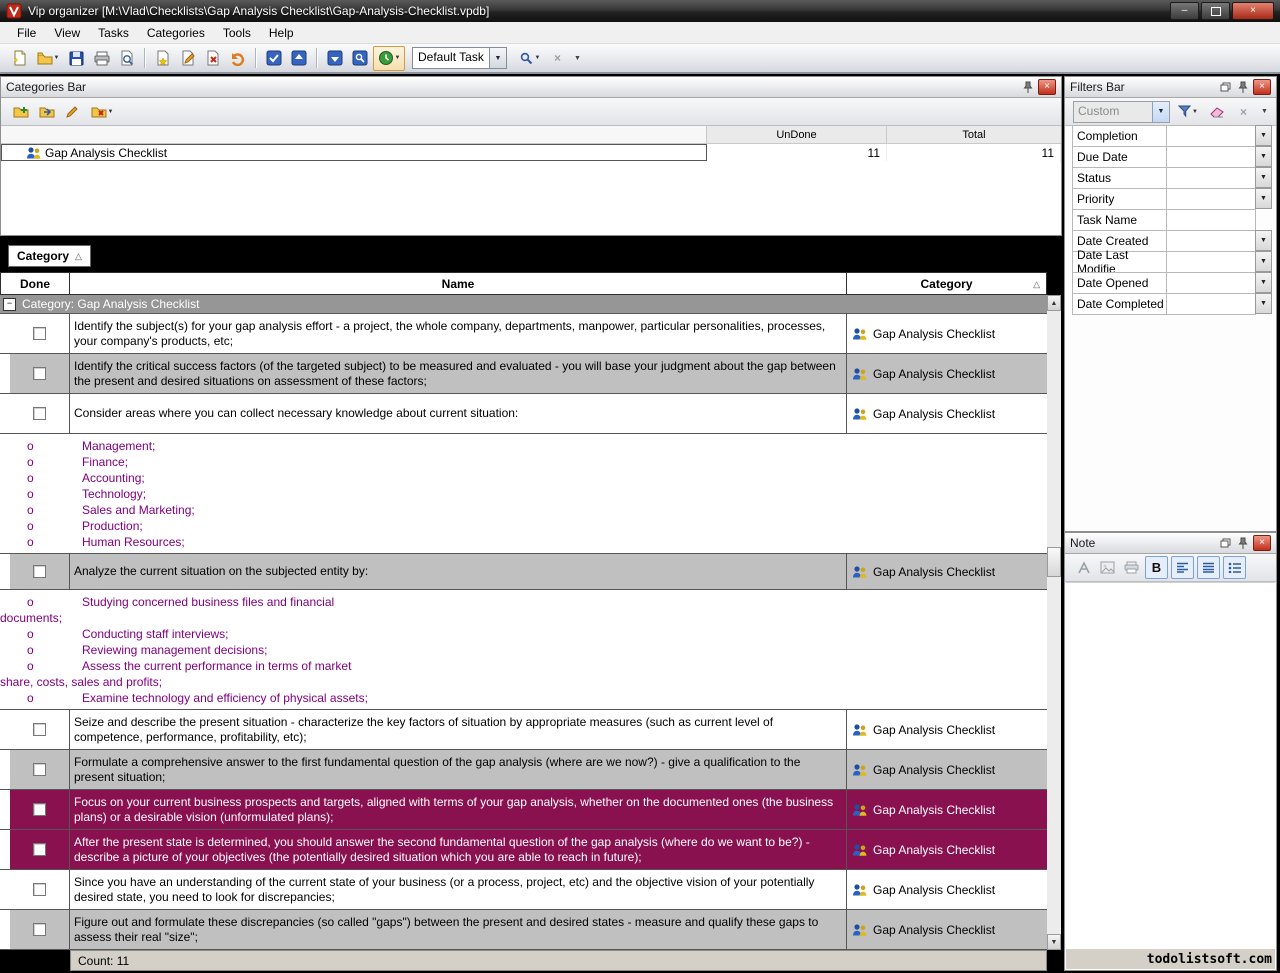  Describe the element at coordinates (557, 58) in the screenshot. I see `delete-template-button: ×` at that location.